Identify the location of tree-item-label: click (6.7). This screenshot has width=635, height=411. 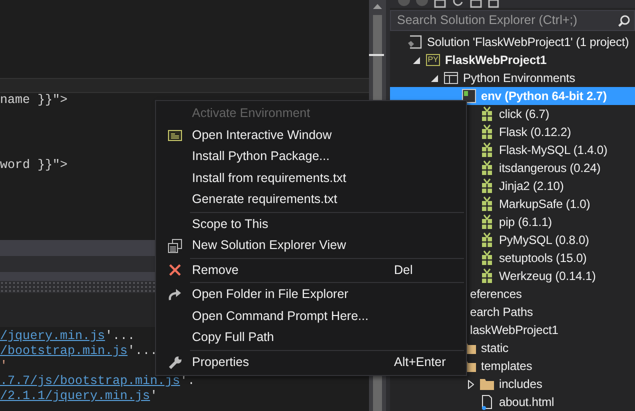
(524, 114).